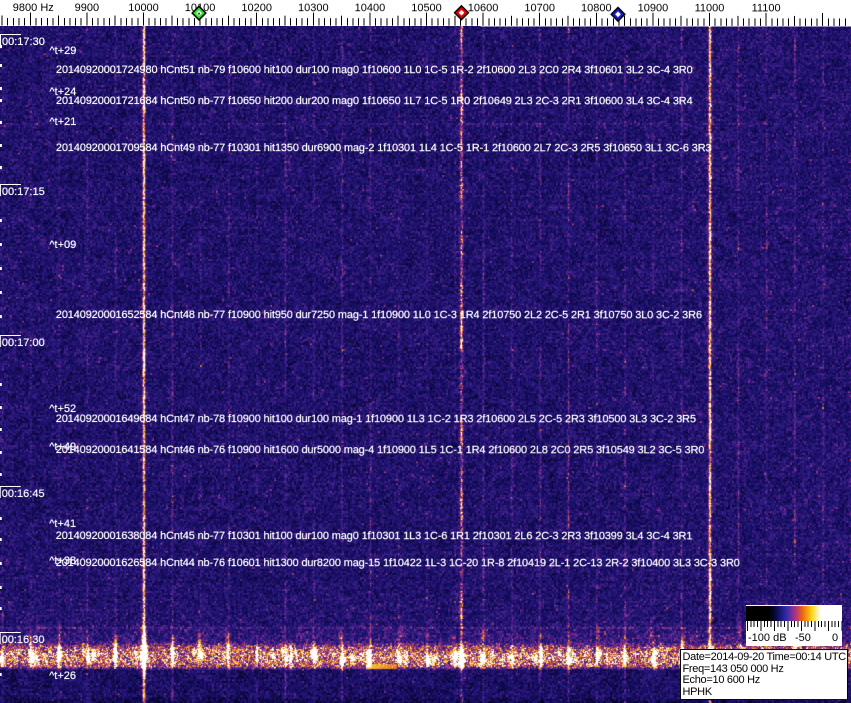  Describe the element at coordinates (426, 8) in the screenshot. I see `svg-text: 10500` at that location.